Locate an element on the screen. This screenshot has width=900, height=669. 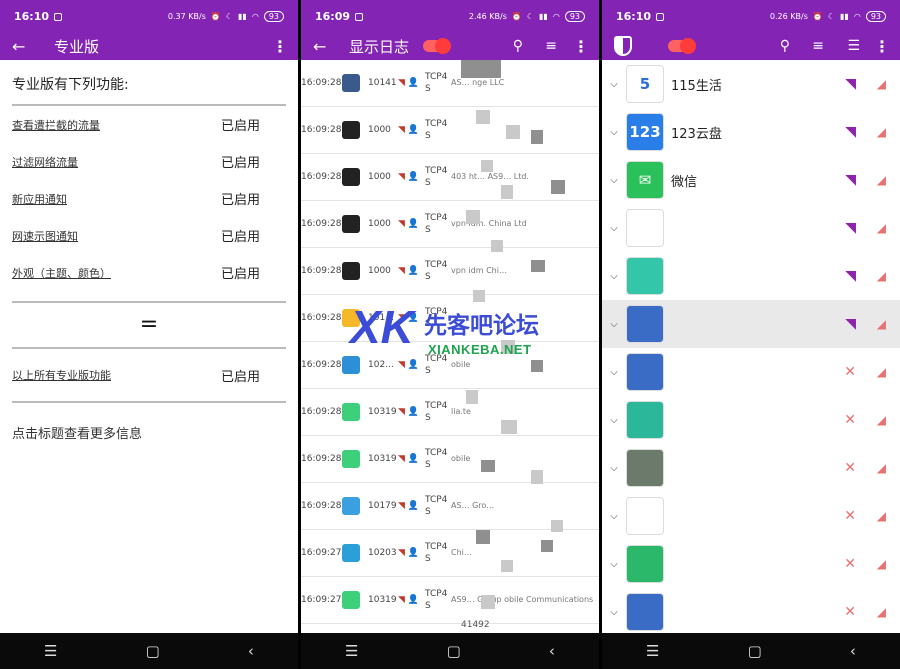
log-uid: 10319 is located at coordinates (382, 600).